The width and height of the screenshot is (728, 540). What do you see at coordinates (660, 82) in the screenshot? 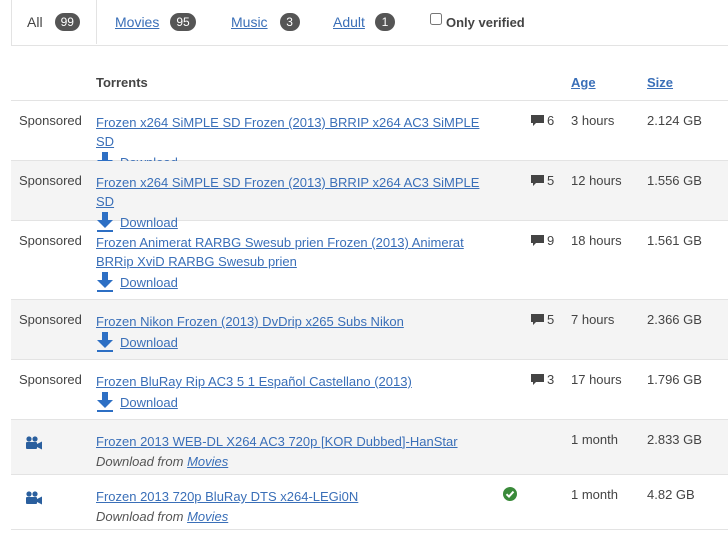
I see `column-header-size: Size` at bounding box center [660, 82].